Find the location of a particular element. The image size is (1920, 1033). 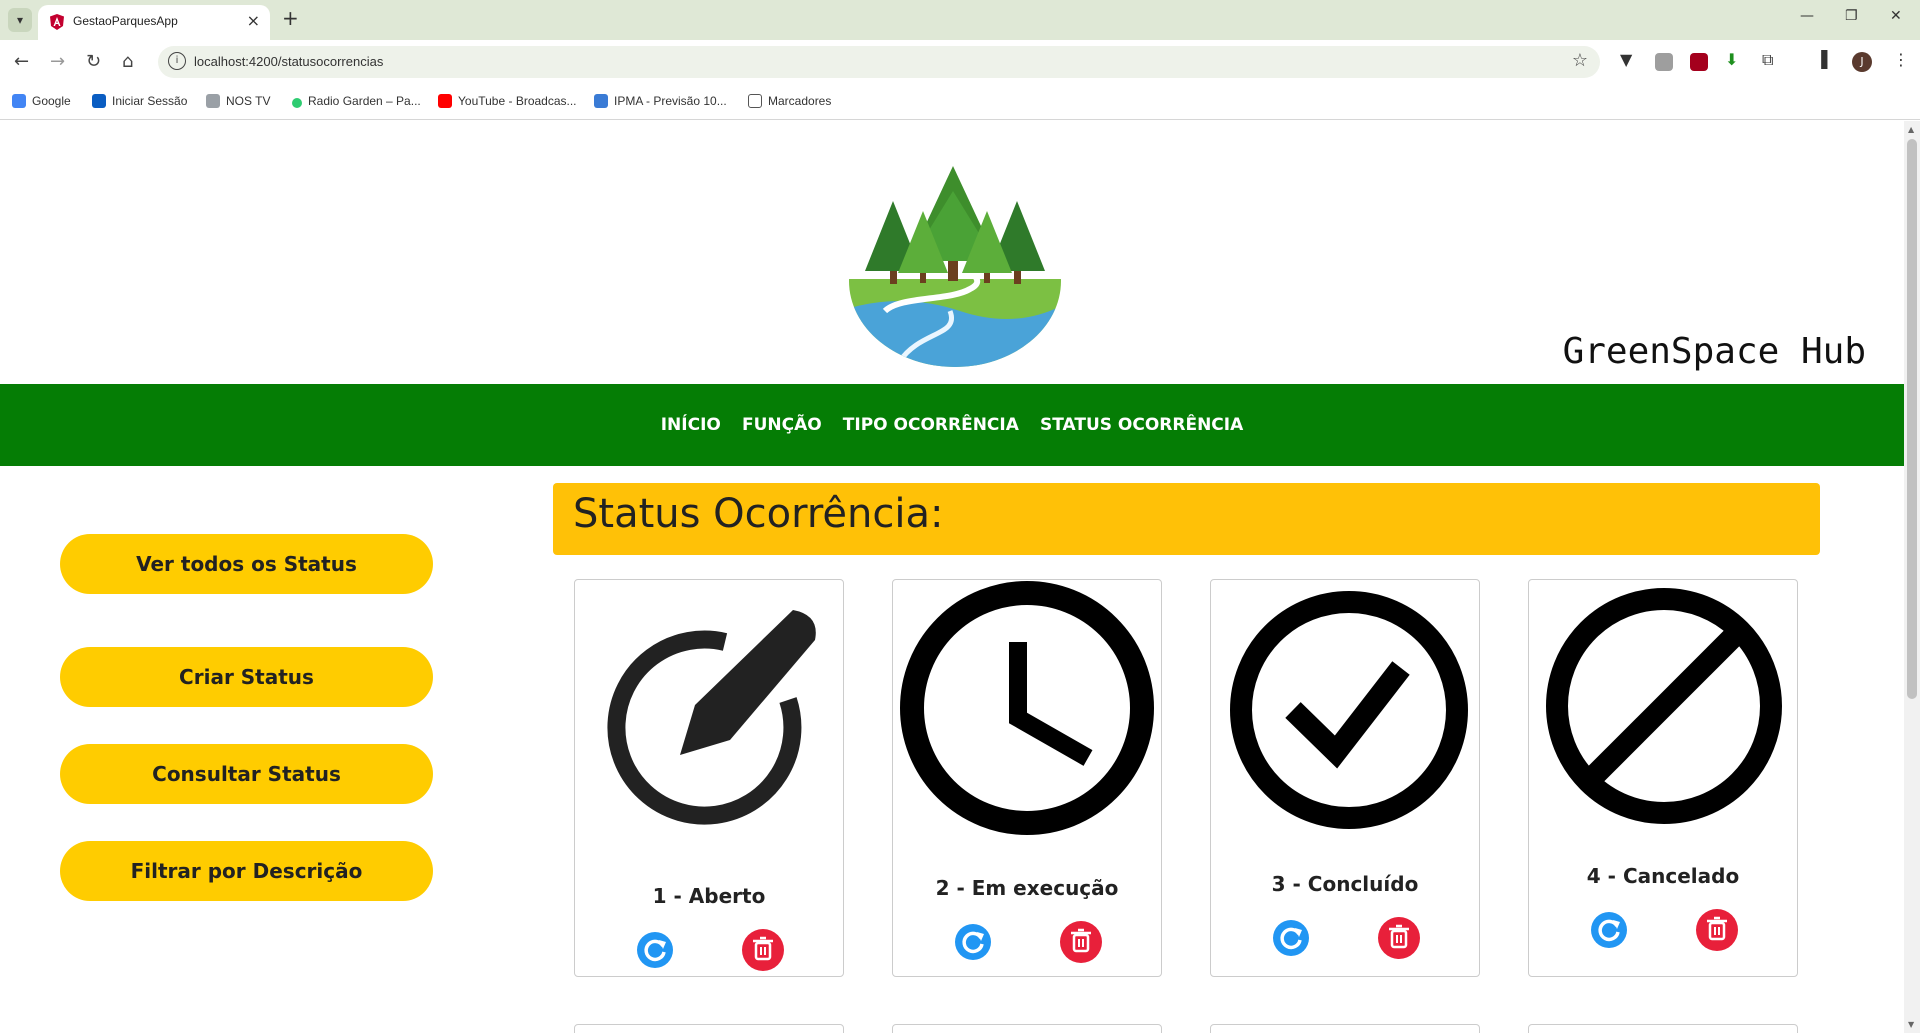

status-card: 1 - Aberto is located at coordinates (709, 778).